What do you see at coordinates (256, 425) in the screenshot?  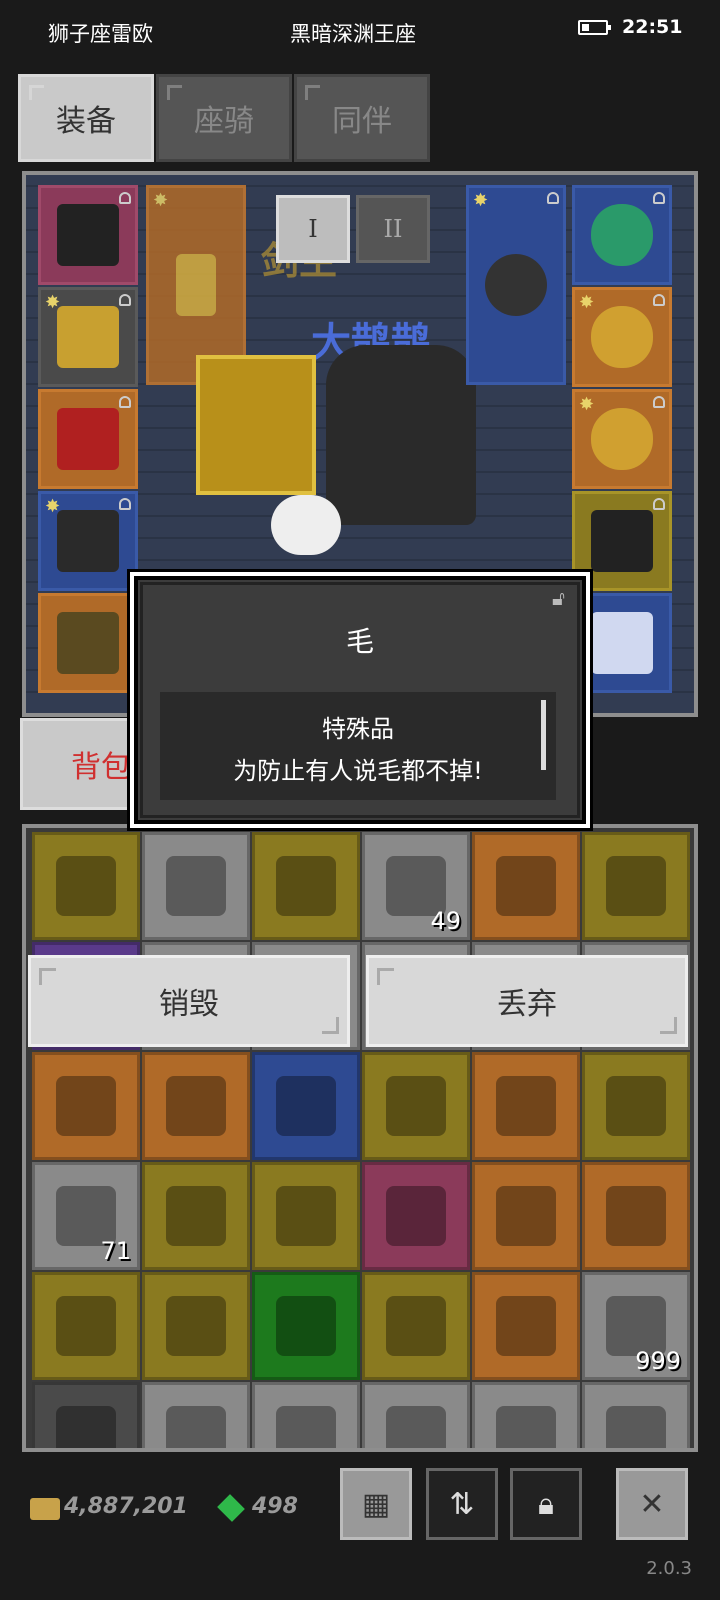 I see `treasure-chest-sprite` at bounding box center [256, 425].